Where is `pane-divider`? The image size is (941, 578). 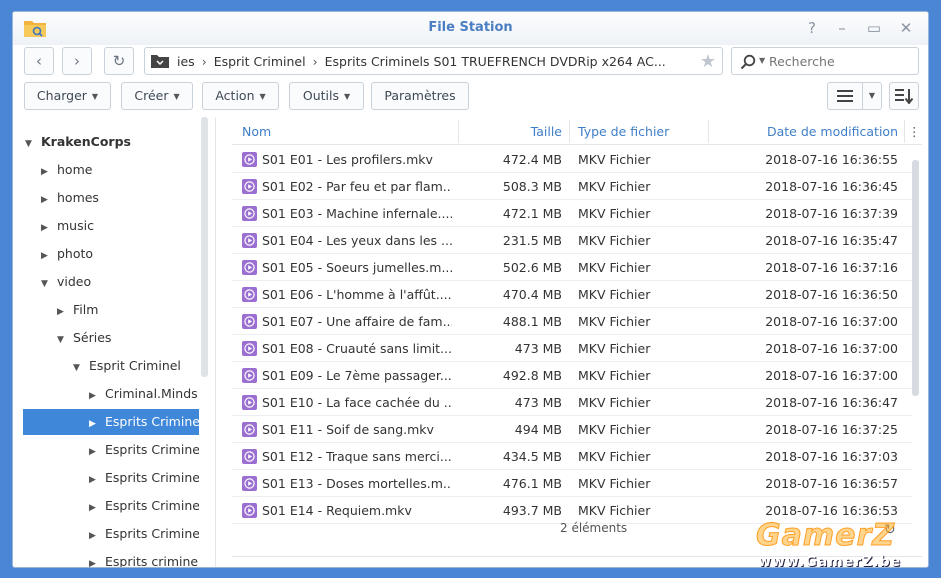 pane-divider is located at coordinates (215, 342).